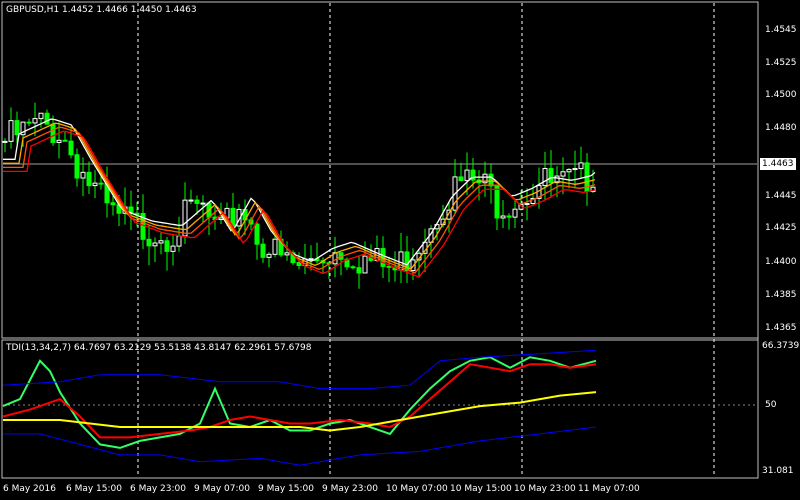 The image size is (800, 500). I want to click on price-tick: 1.4500, so click(781, 95).